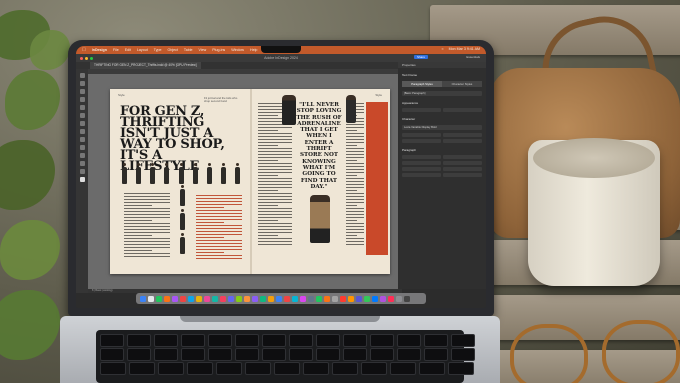  Describe the element at coordinates (82, 179) in the screenshot. I see `fill-stroke-icon` at that location.